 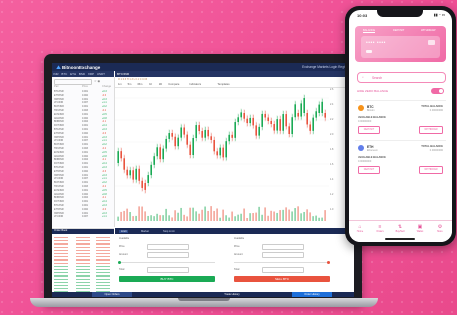 I want to click on pair-n: XRP/INR, so click(x=59, y=175).